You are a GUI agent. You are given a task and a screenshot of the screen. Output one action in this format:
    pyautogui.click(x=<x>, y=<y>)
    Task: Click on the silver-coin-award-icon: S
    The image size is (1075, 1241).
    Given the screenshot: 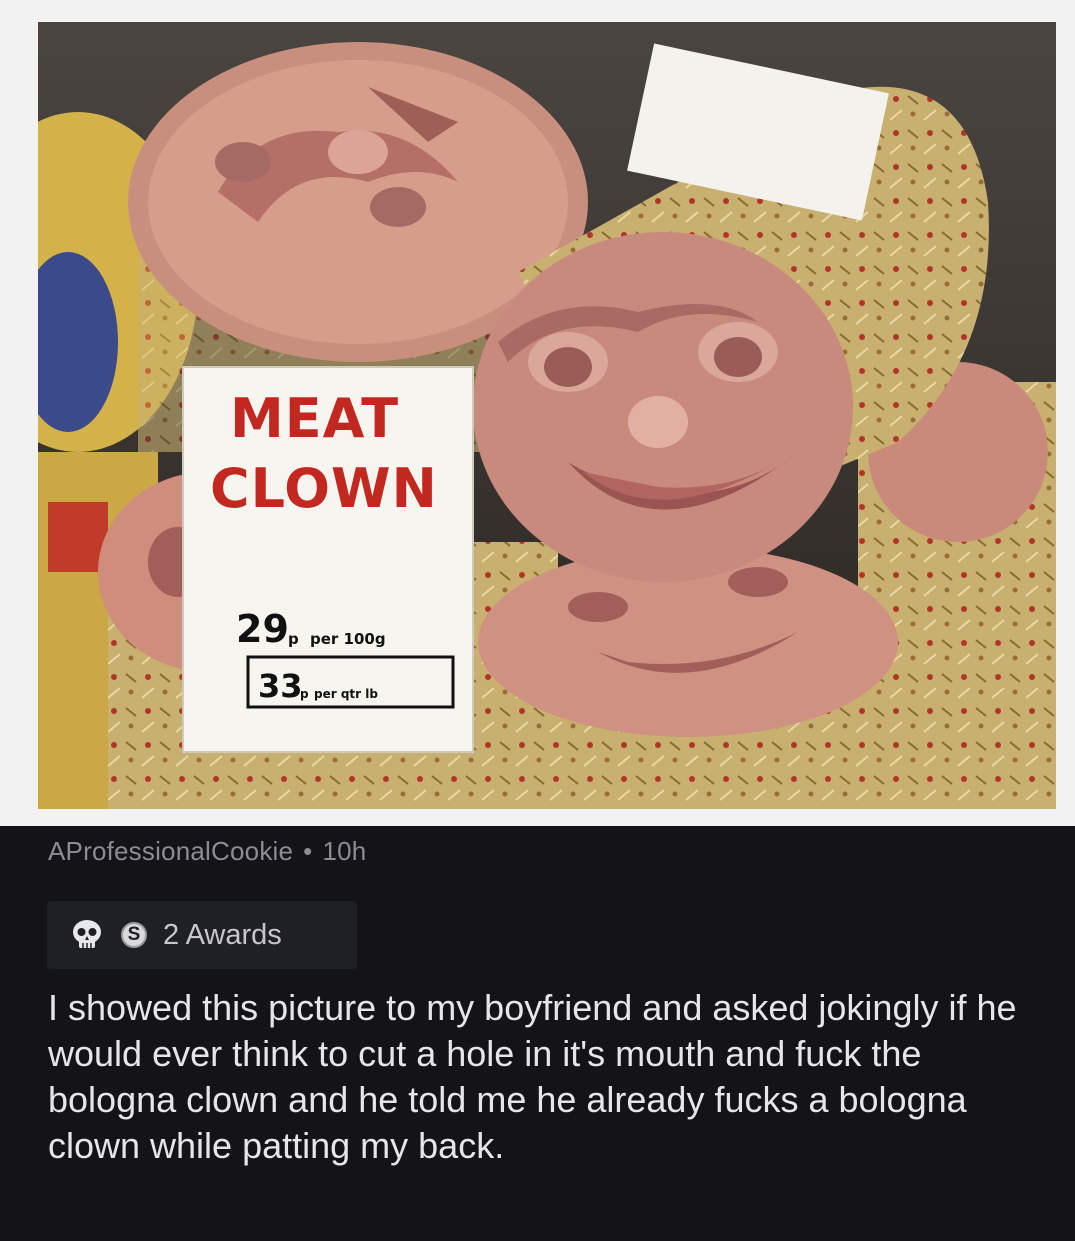 What is the action you would take?
    pyautogui.click(x=134, y=935)
    